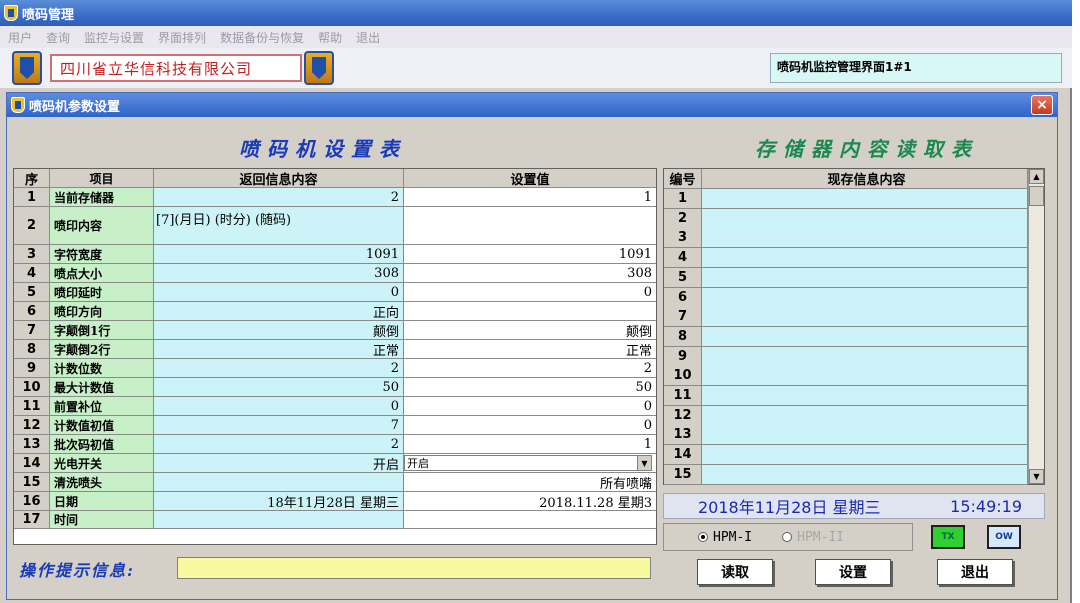  I want to click on radio-selected-icon, so click(703, 537).